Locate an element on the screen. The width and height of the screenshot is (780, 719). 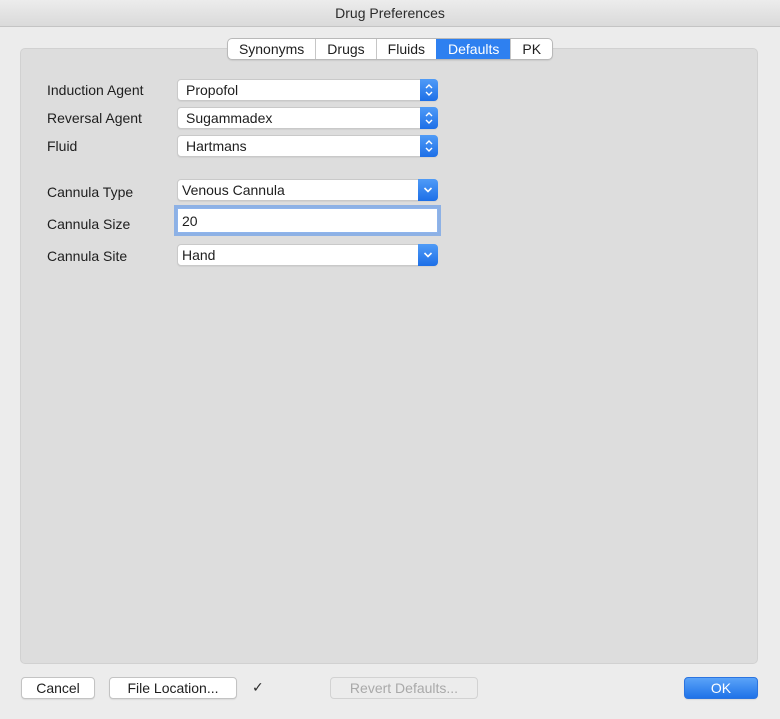
fluid-value: Hartmans is located at coordinates (216, 146).